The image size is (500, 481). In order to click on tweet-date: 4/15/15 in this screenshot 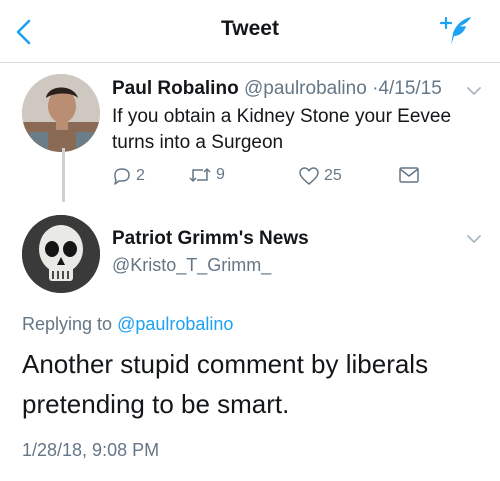, I will do `click(410, 88)`.